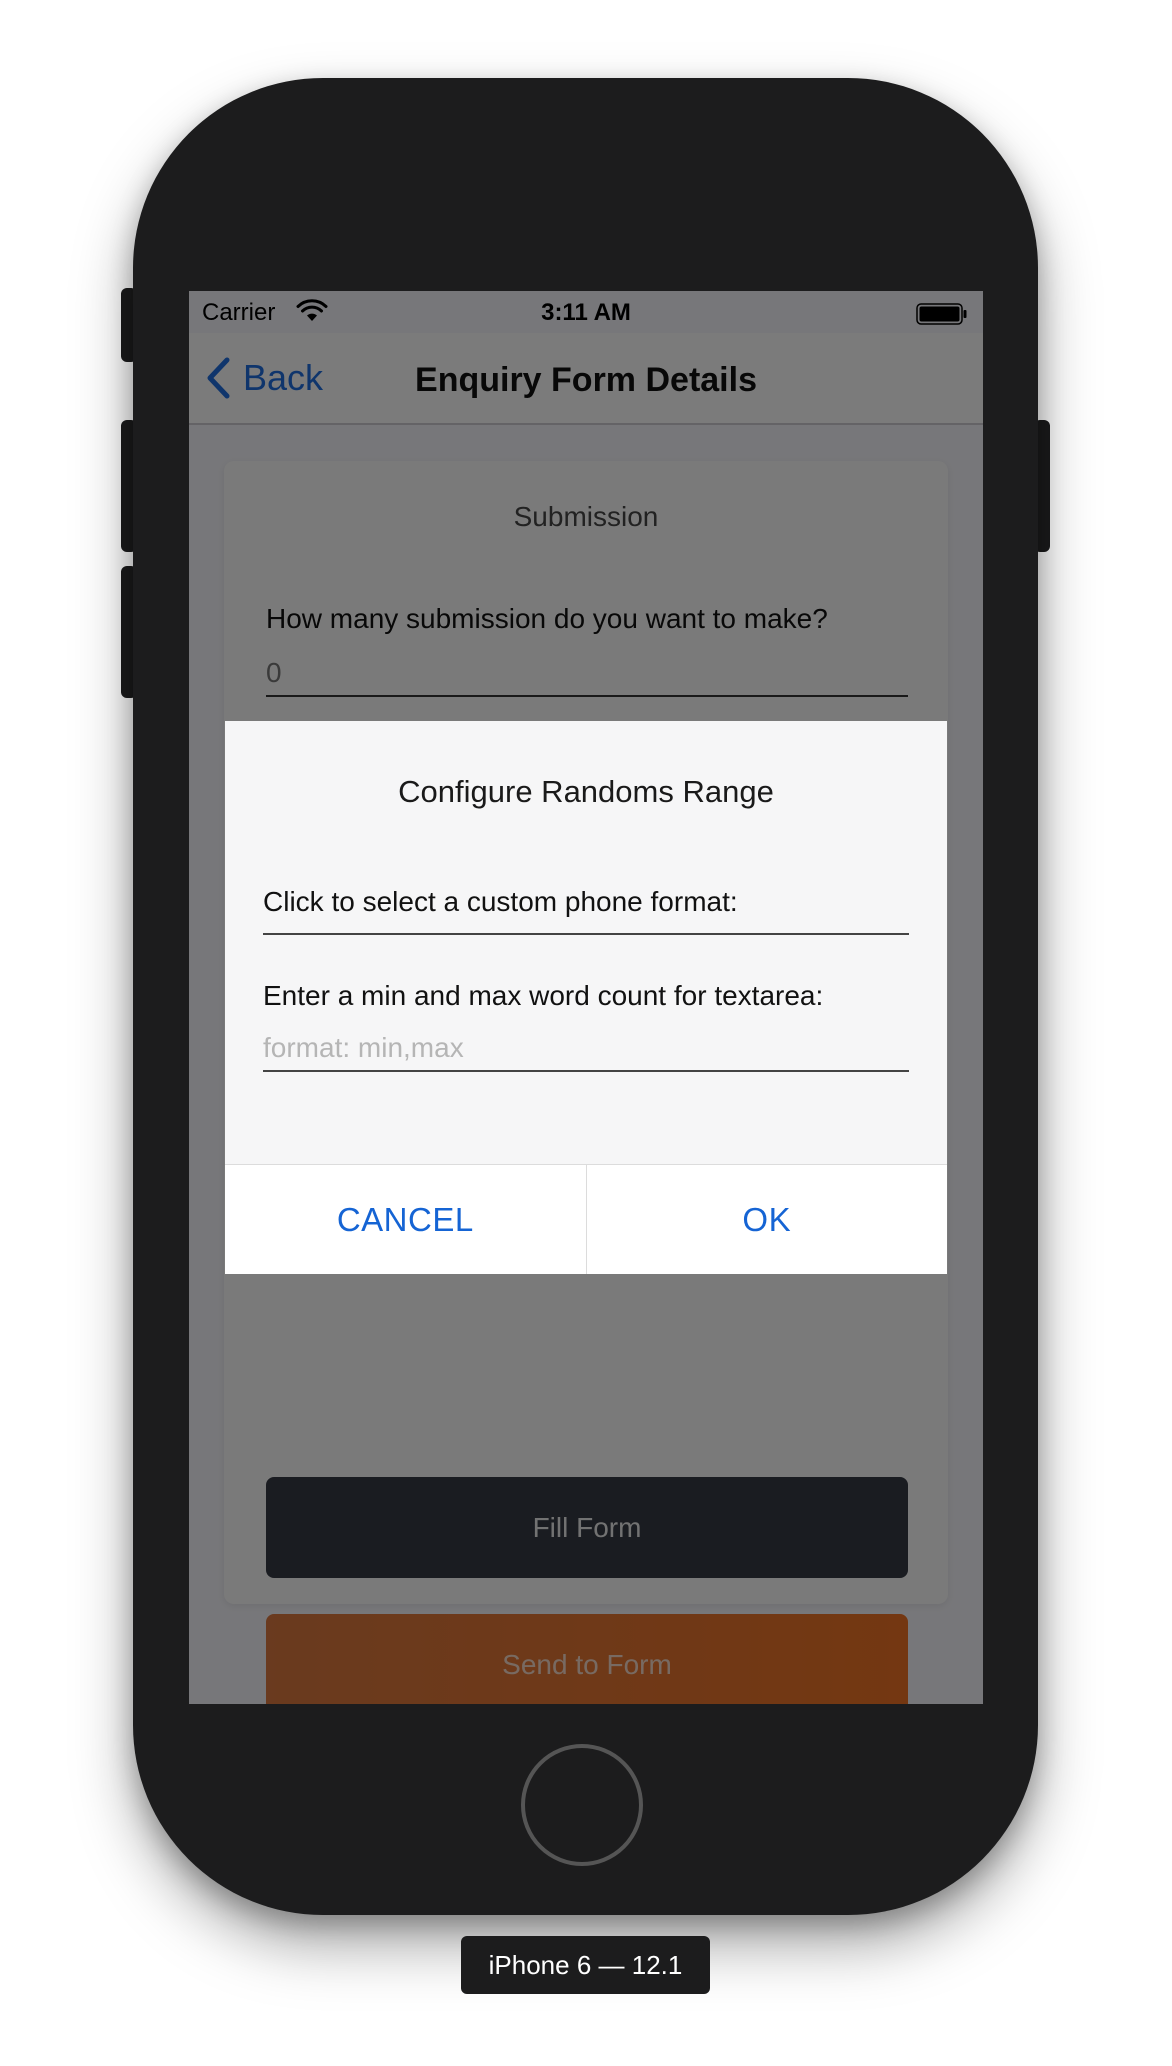 The width and height of the screenshot is (1172, 2066). Describe the element at coordinates (582, 1805) in the screenshot. I see `home-button` at that location.